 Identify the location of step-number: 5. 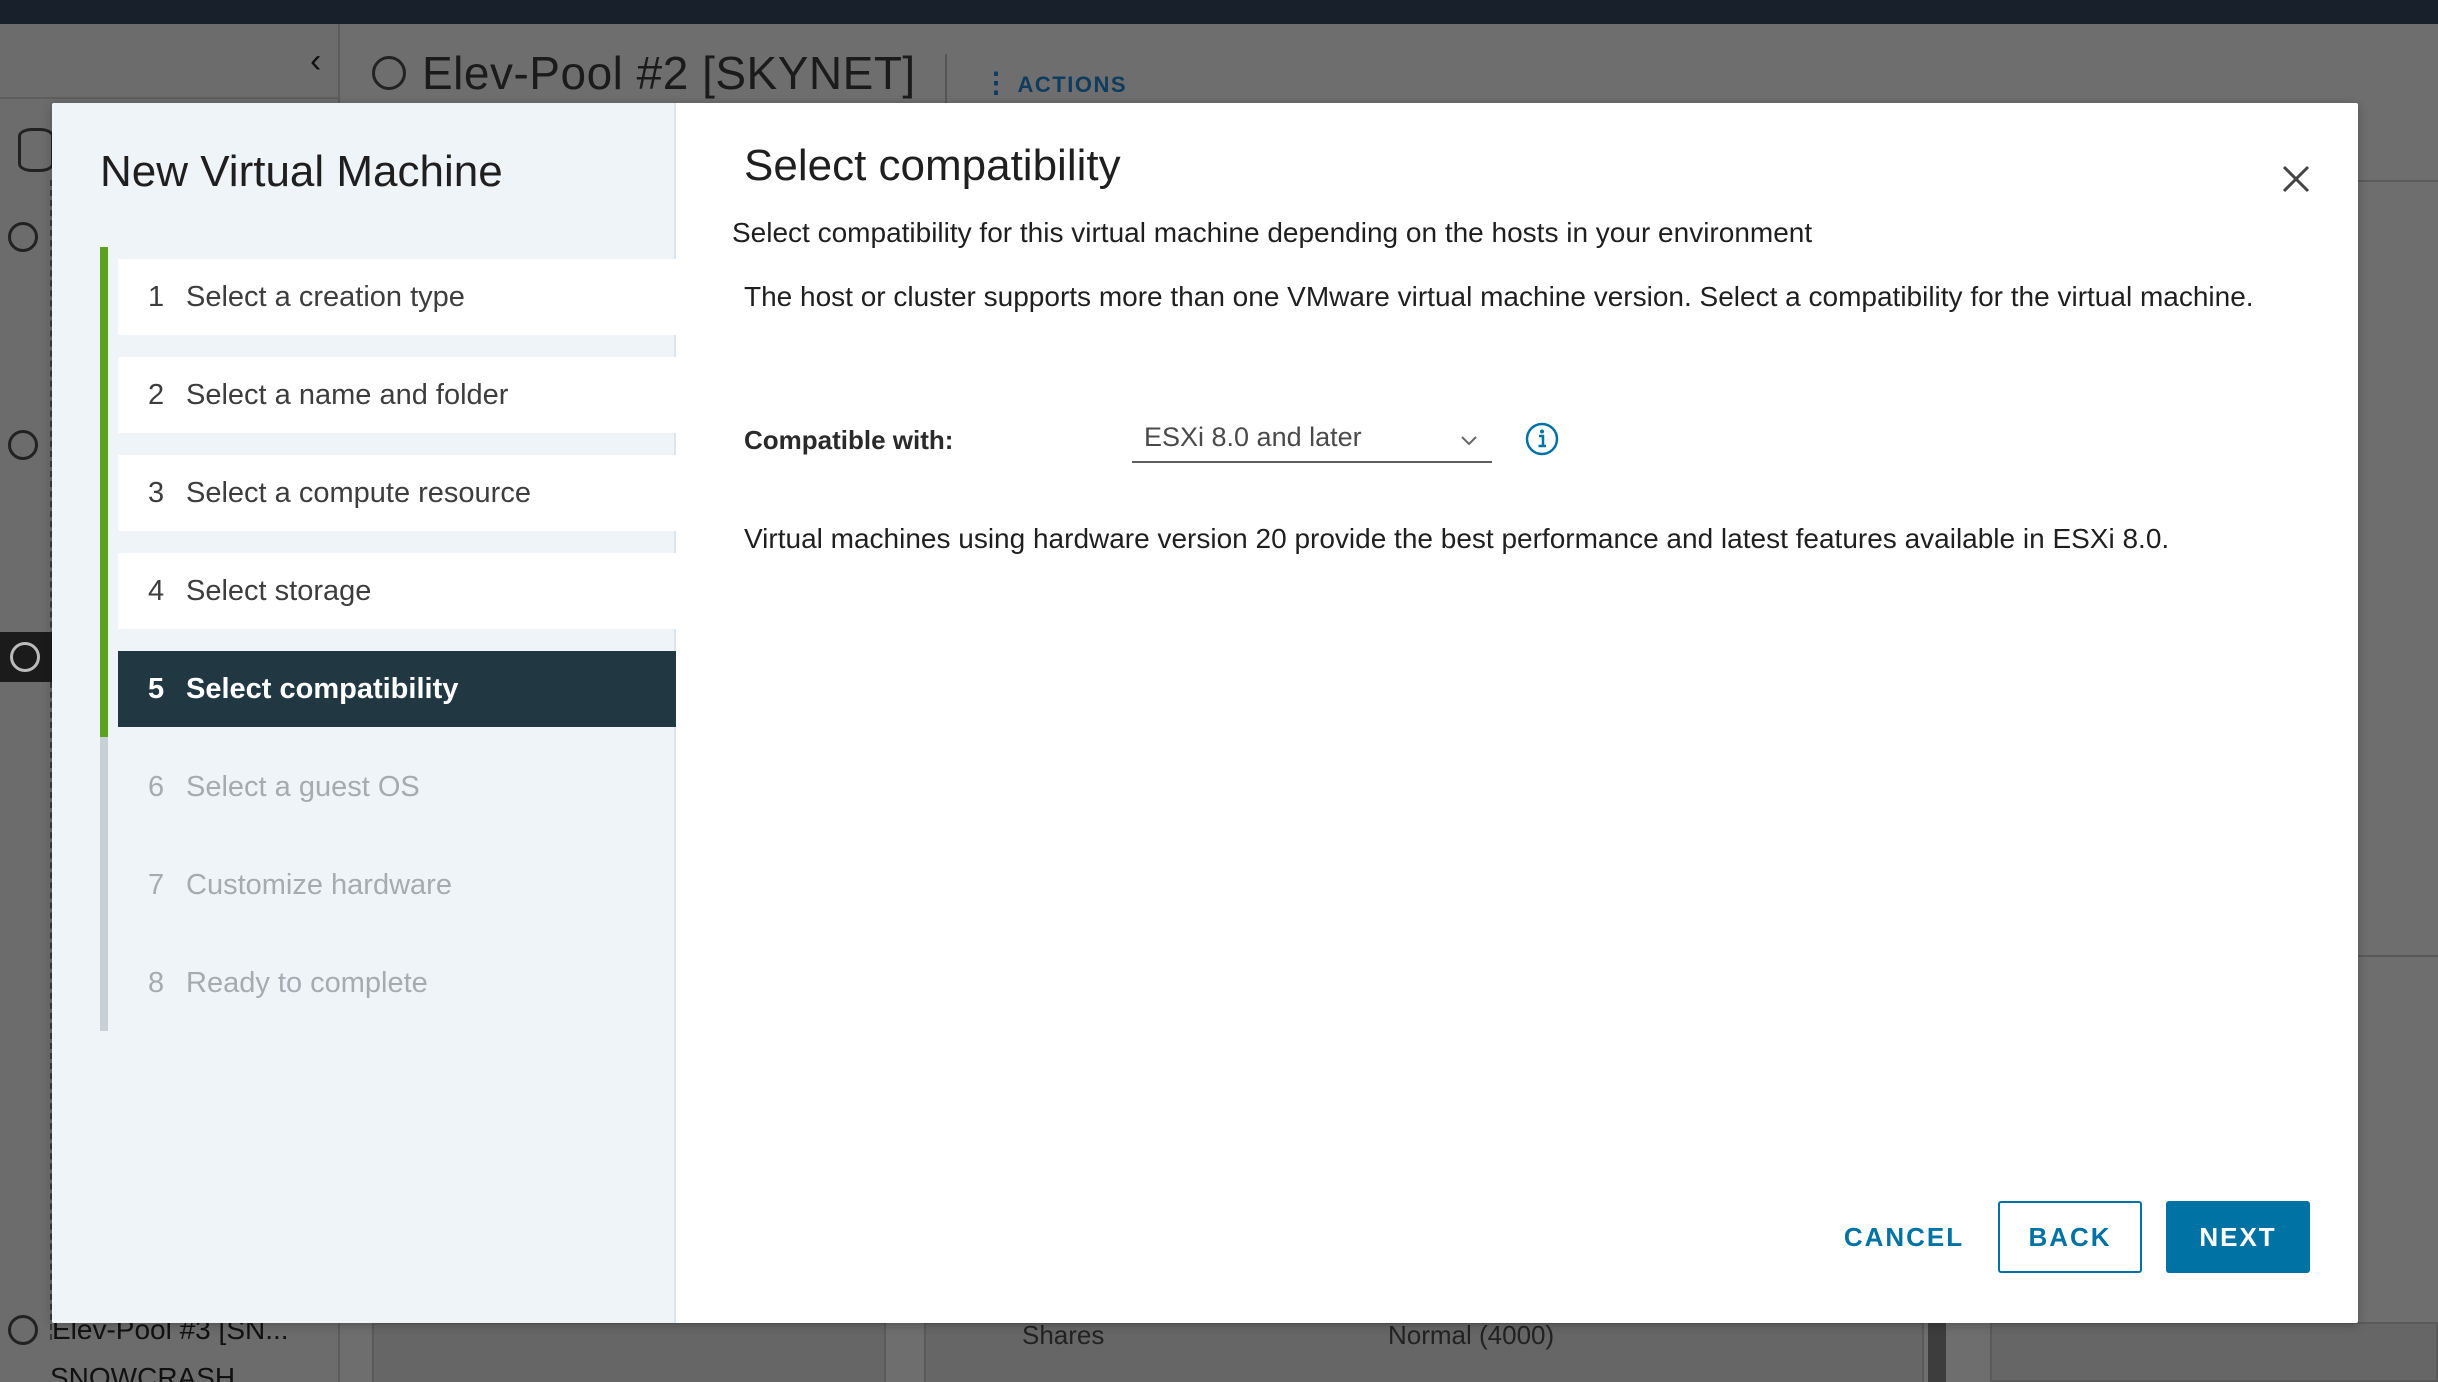
(156, 688).